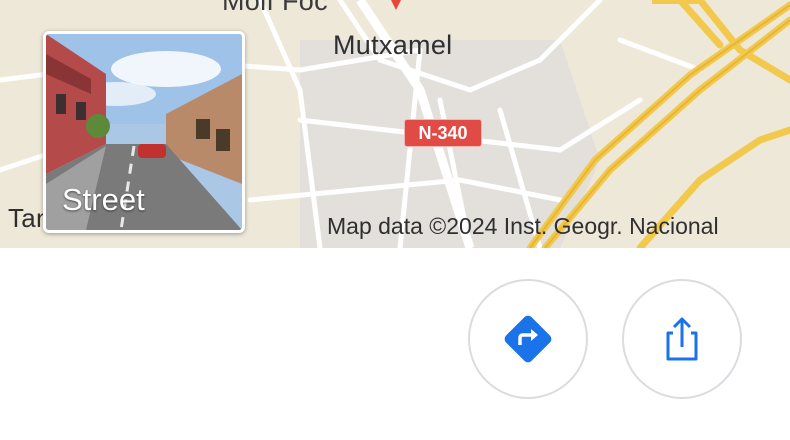 Image resolution: width=790 pixels, height=440 pixels. I want to click on place-label-mutxamel: Mutxamel, so click(393, 45).